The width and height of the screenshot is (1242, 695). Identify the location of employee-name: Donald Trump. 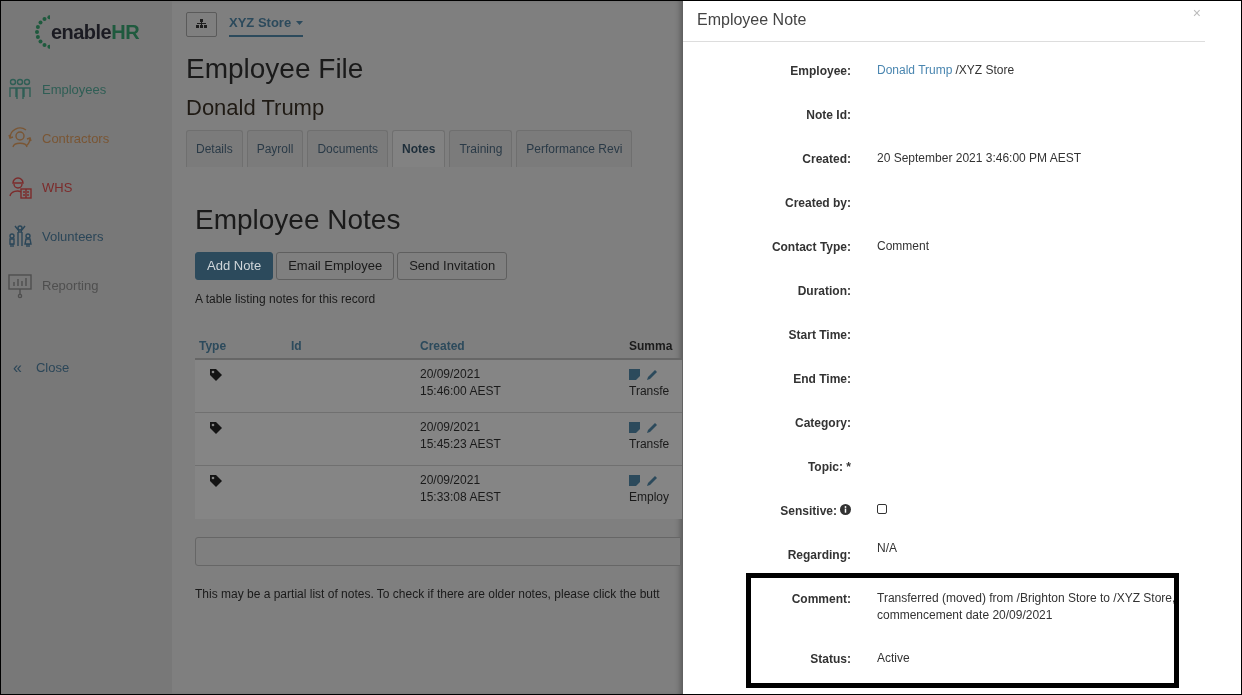
(256, 108).